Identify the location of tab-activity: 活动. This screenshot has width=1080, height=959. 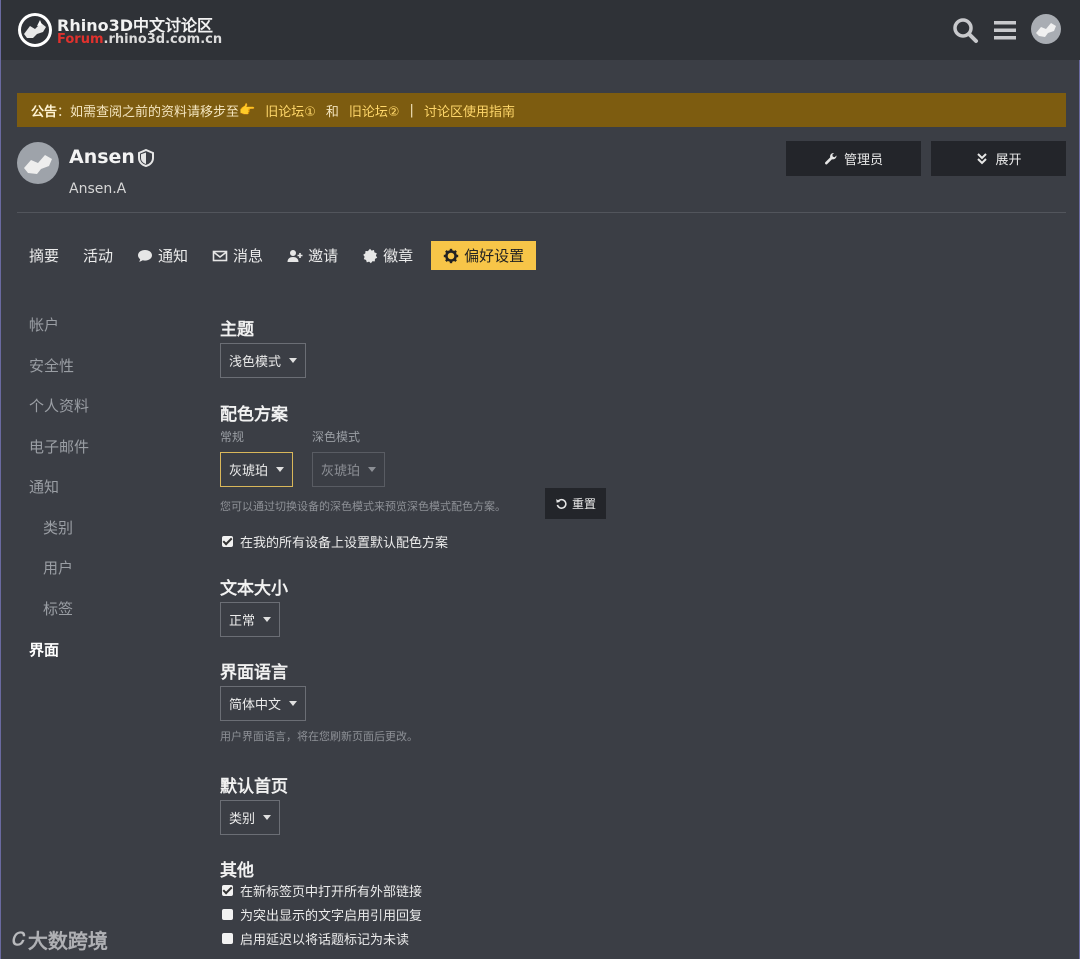
(98, 255).